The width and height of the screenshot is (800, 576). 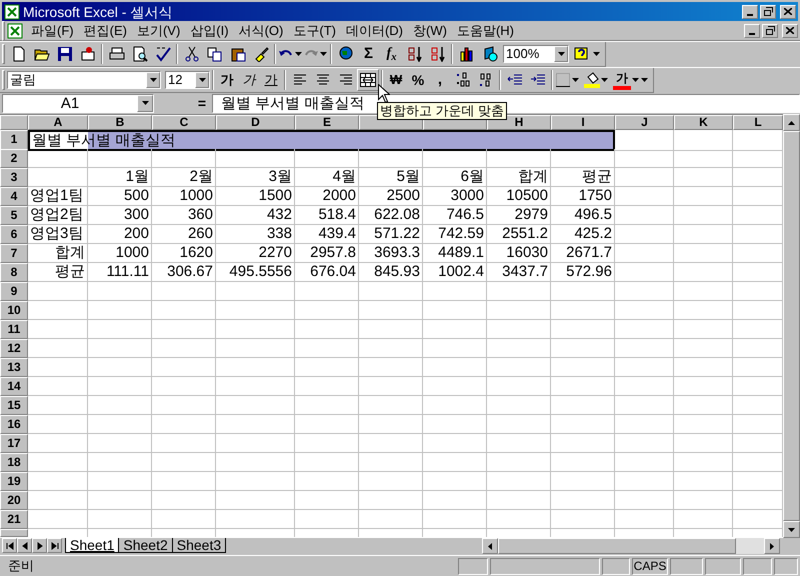 What do you see at coordinates (201, 103) in the screenshot?
I see `formula-equals-sign: =` at bounding box center [201, 103].